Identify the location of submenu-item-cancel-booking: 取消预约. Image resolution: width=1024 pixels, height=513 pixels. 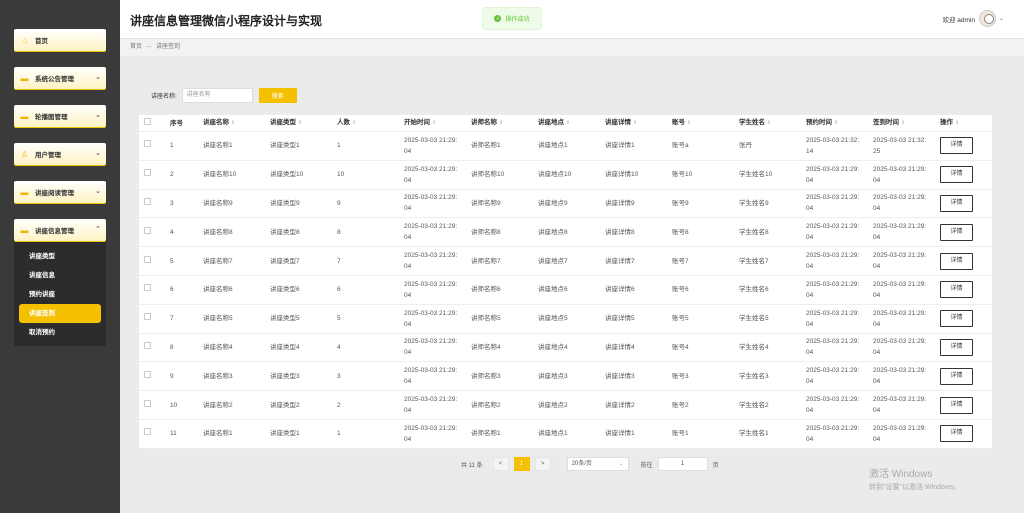
(60, 332).